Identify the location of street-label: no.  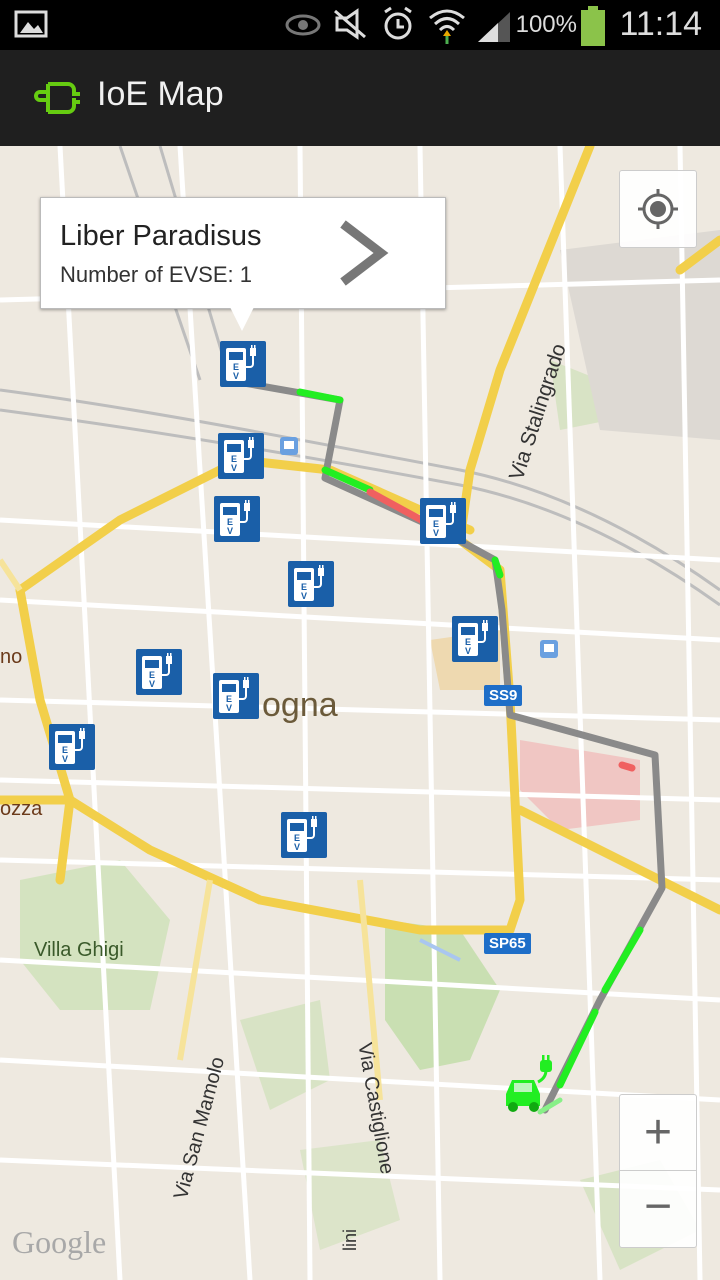
(11, 657).